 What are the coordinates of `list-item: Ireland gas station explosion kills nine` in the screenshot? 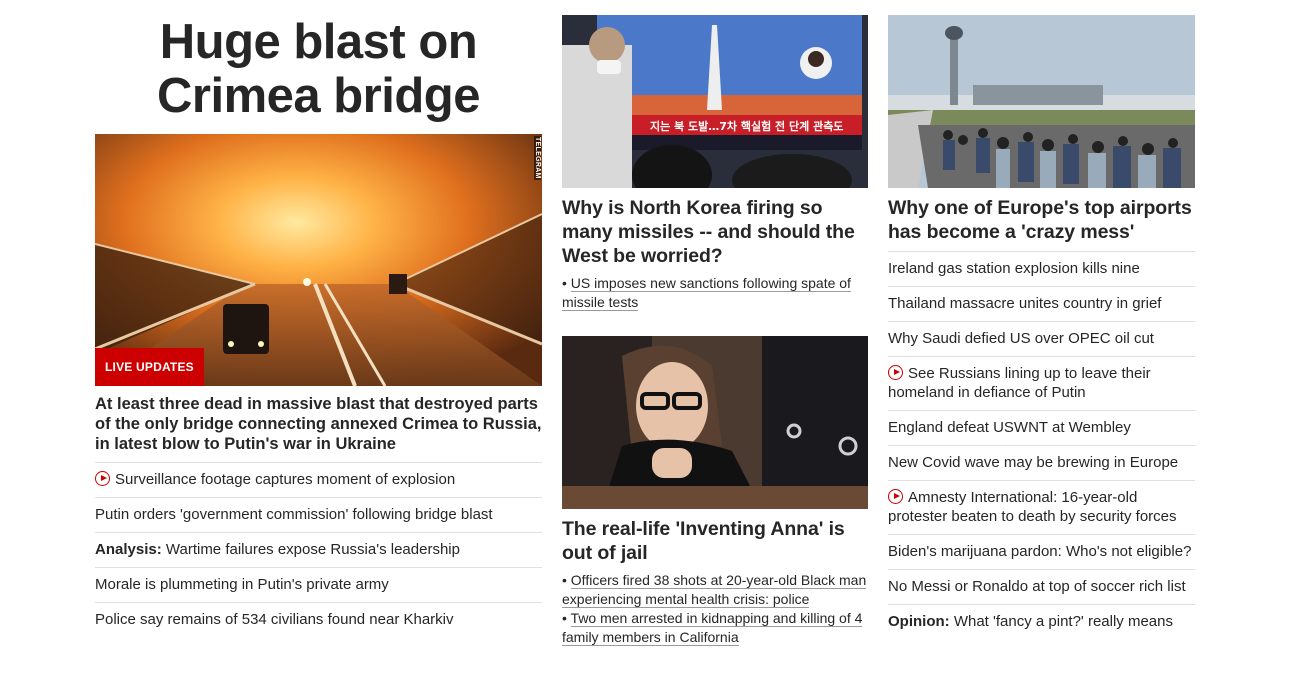 It's located at (1041, 268).